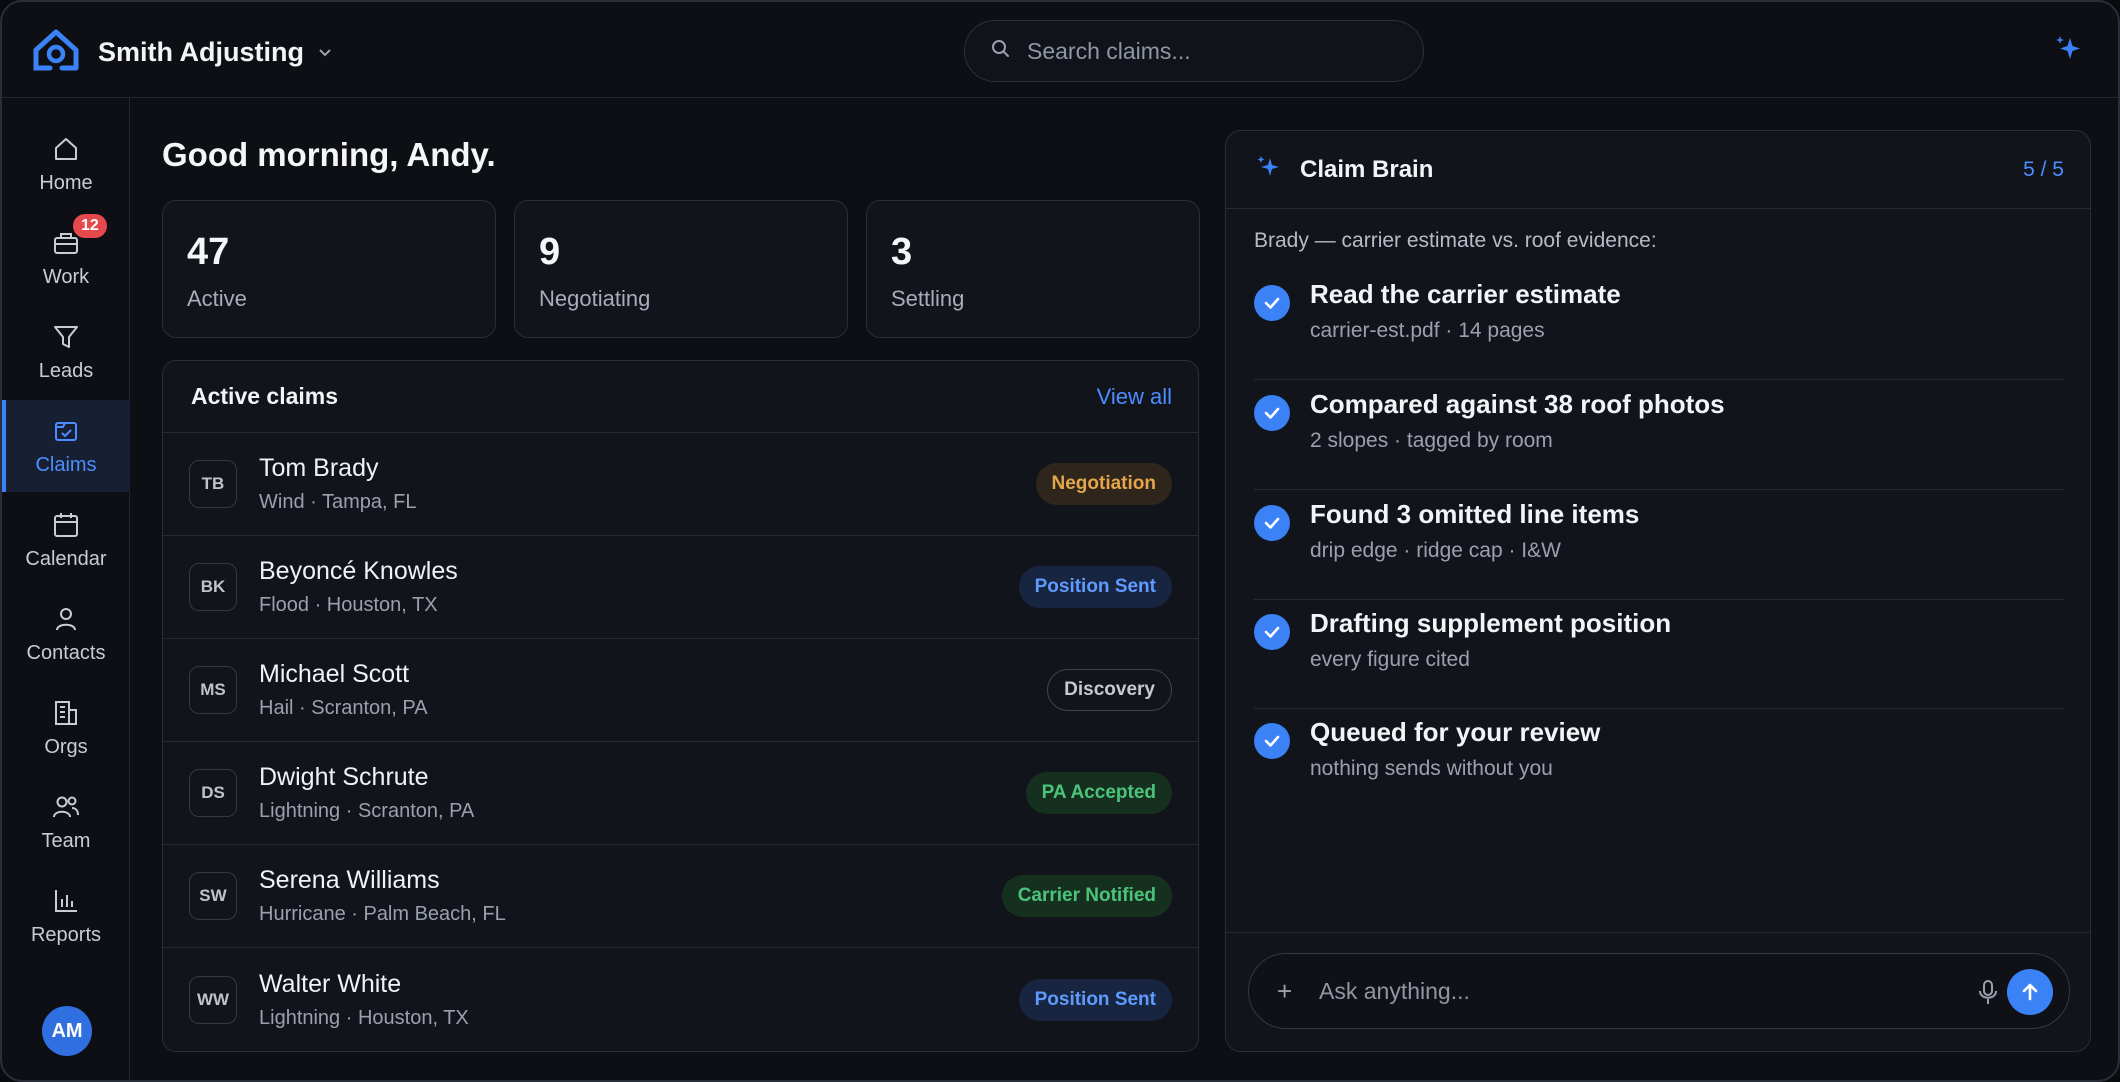 Image resolution: width=2120 pixels, height=1082 pixels. What do you see at coordinates (182, 52) in the screenshot?
I see `brand-switcher: Smith Adjusting` at bounding box center [182, 52].